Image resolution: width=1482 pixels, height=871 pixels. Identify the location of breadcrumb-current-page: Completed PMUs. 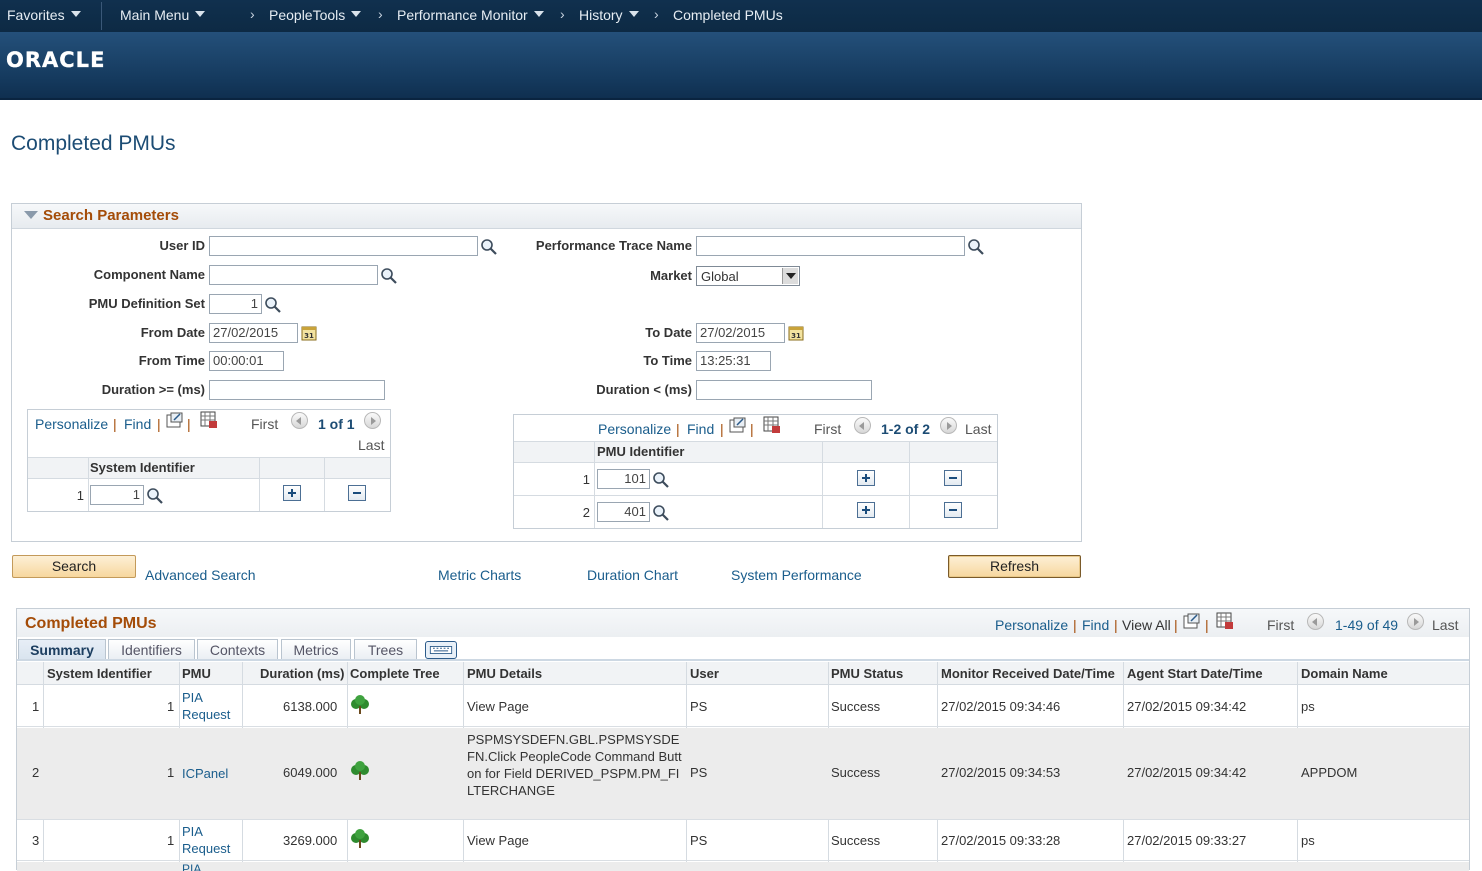
(728, 15).